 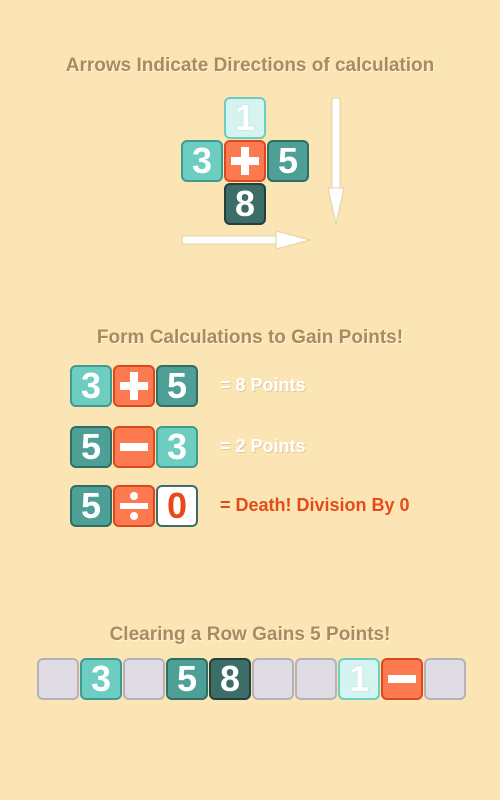 I want to click on divide-icon, so click(x=134, y=506).